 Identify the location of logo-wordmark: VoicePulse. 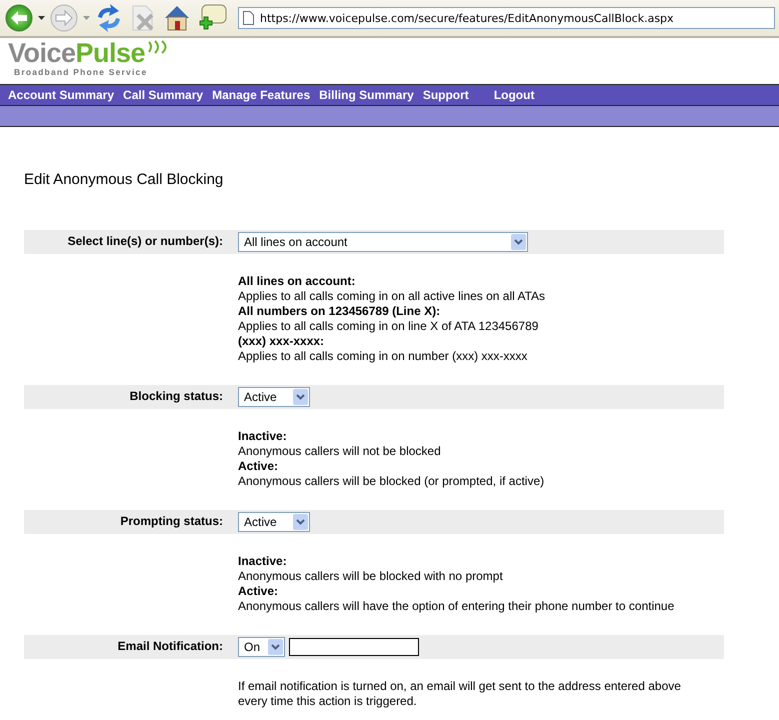
(77, 53).